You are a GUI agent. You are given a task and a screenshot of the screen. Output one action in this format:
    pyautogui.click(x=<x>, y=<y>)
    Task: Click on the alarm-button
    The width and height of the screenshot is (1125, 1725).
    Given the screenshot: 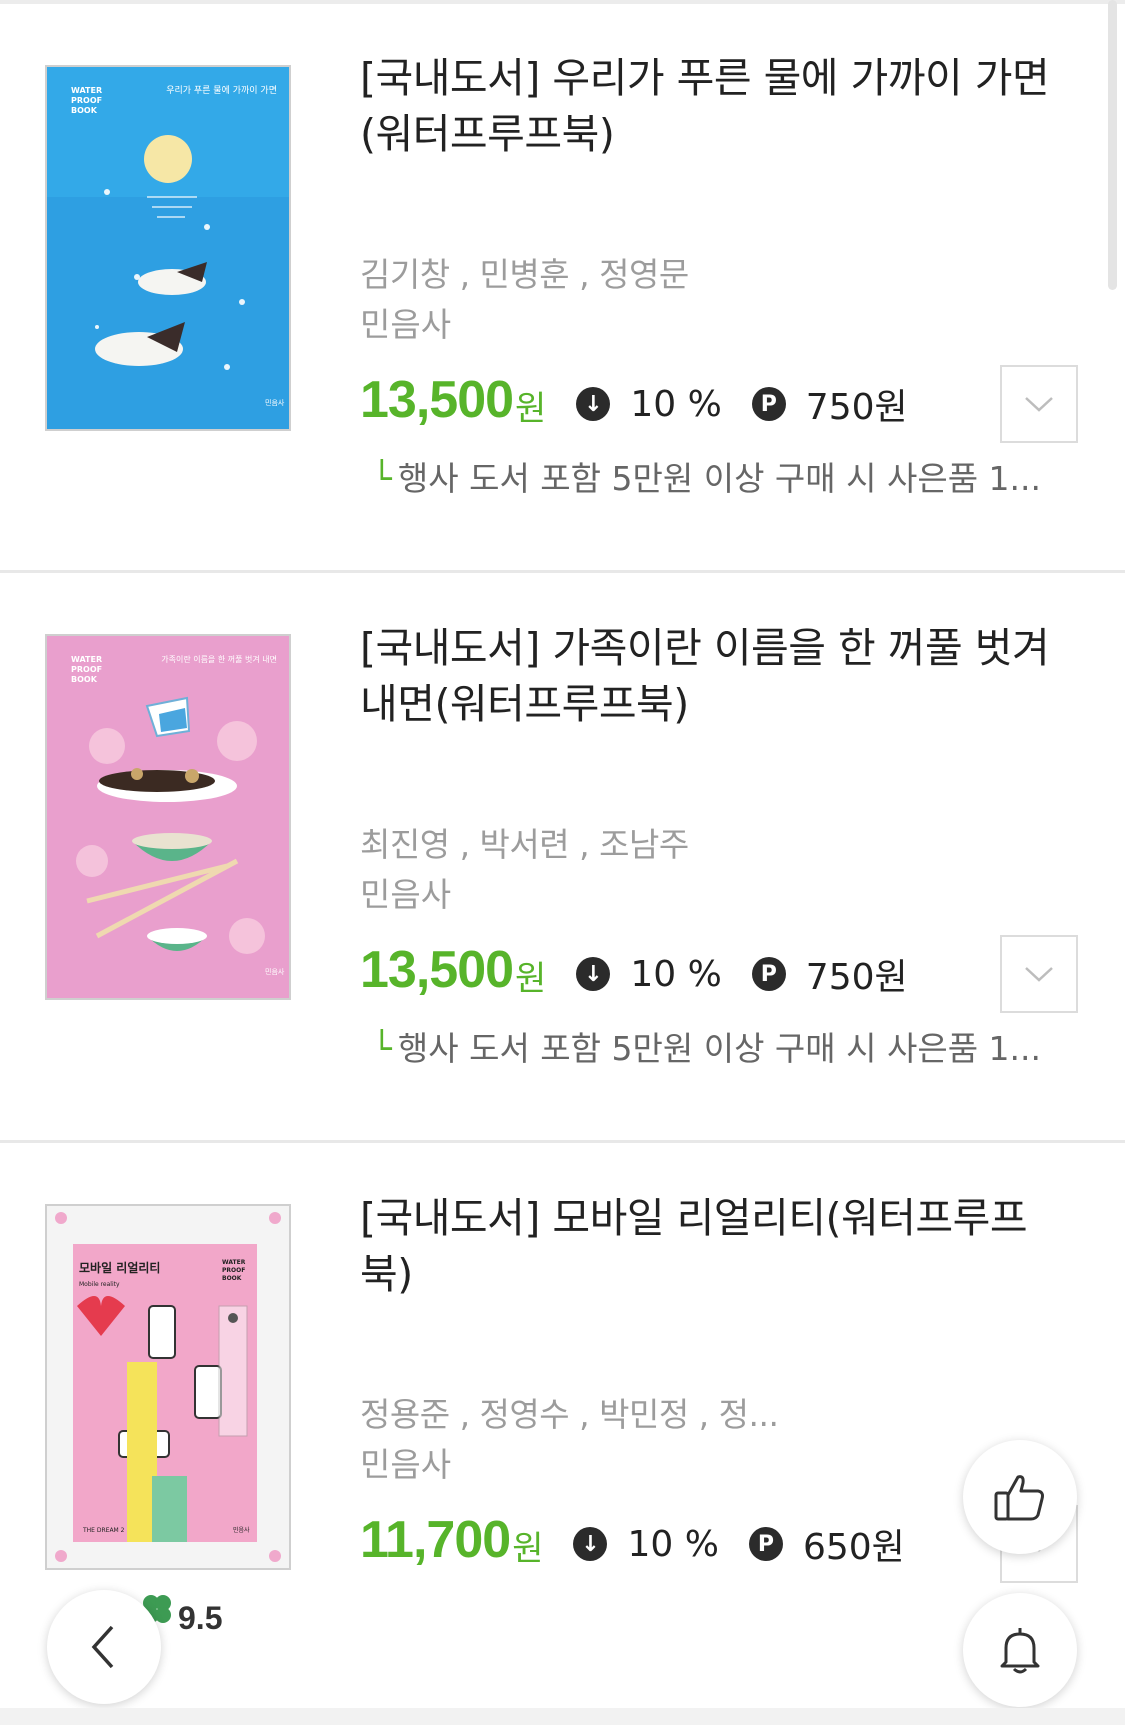 What is the action you would take?
    pyautogui.click(x=1020, y=1650)
    